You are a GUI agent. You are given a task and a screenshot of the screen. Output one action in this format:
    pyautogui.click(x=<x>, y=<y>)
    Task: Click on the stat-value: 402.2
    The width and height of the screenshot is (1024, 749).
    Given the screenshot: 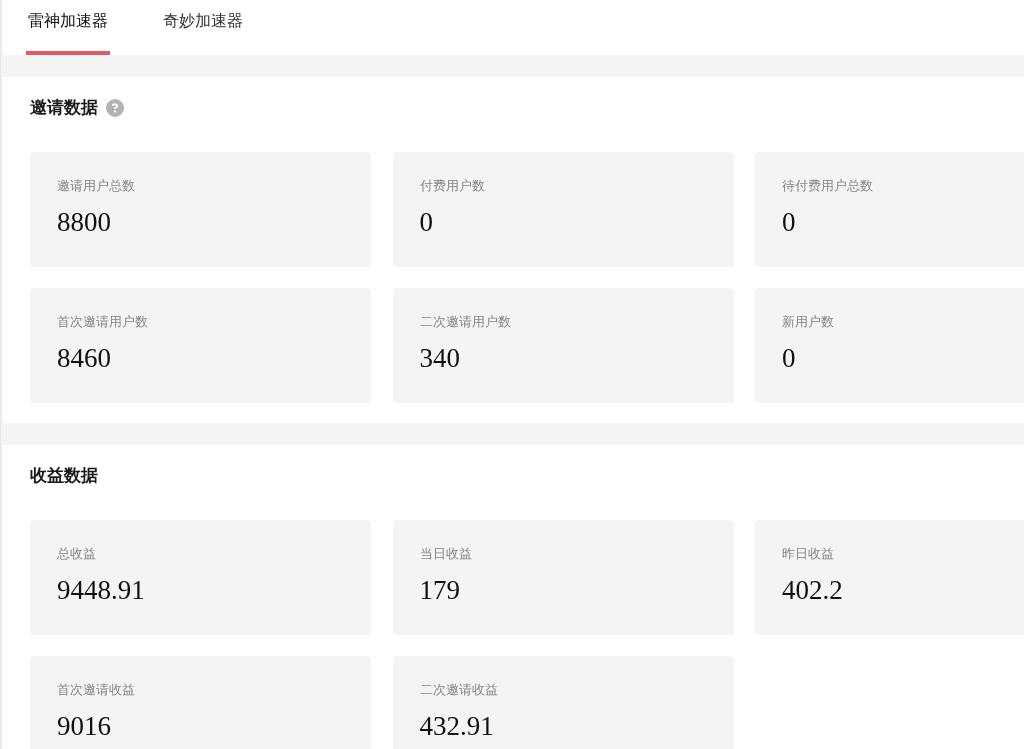 What is the action you would take?
    pyautogui.click(x=812, y=590)
    